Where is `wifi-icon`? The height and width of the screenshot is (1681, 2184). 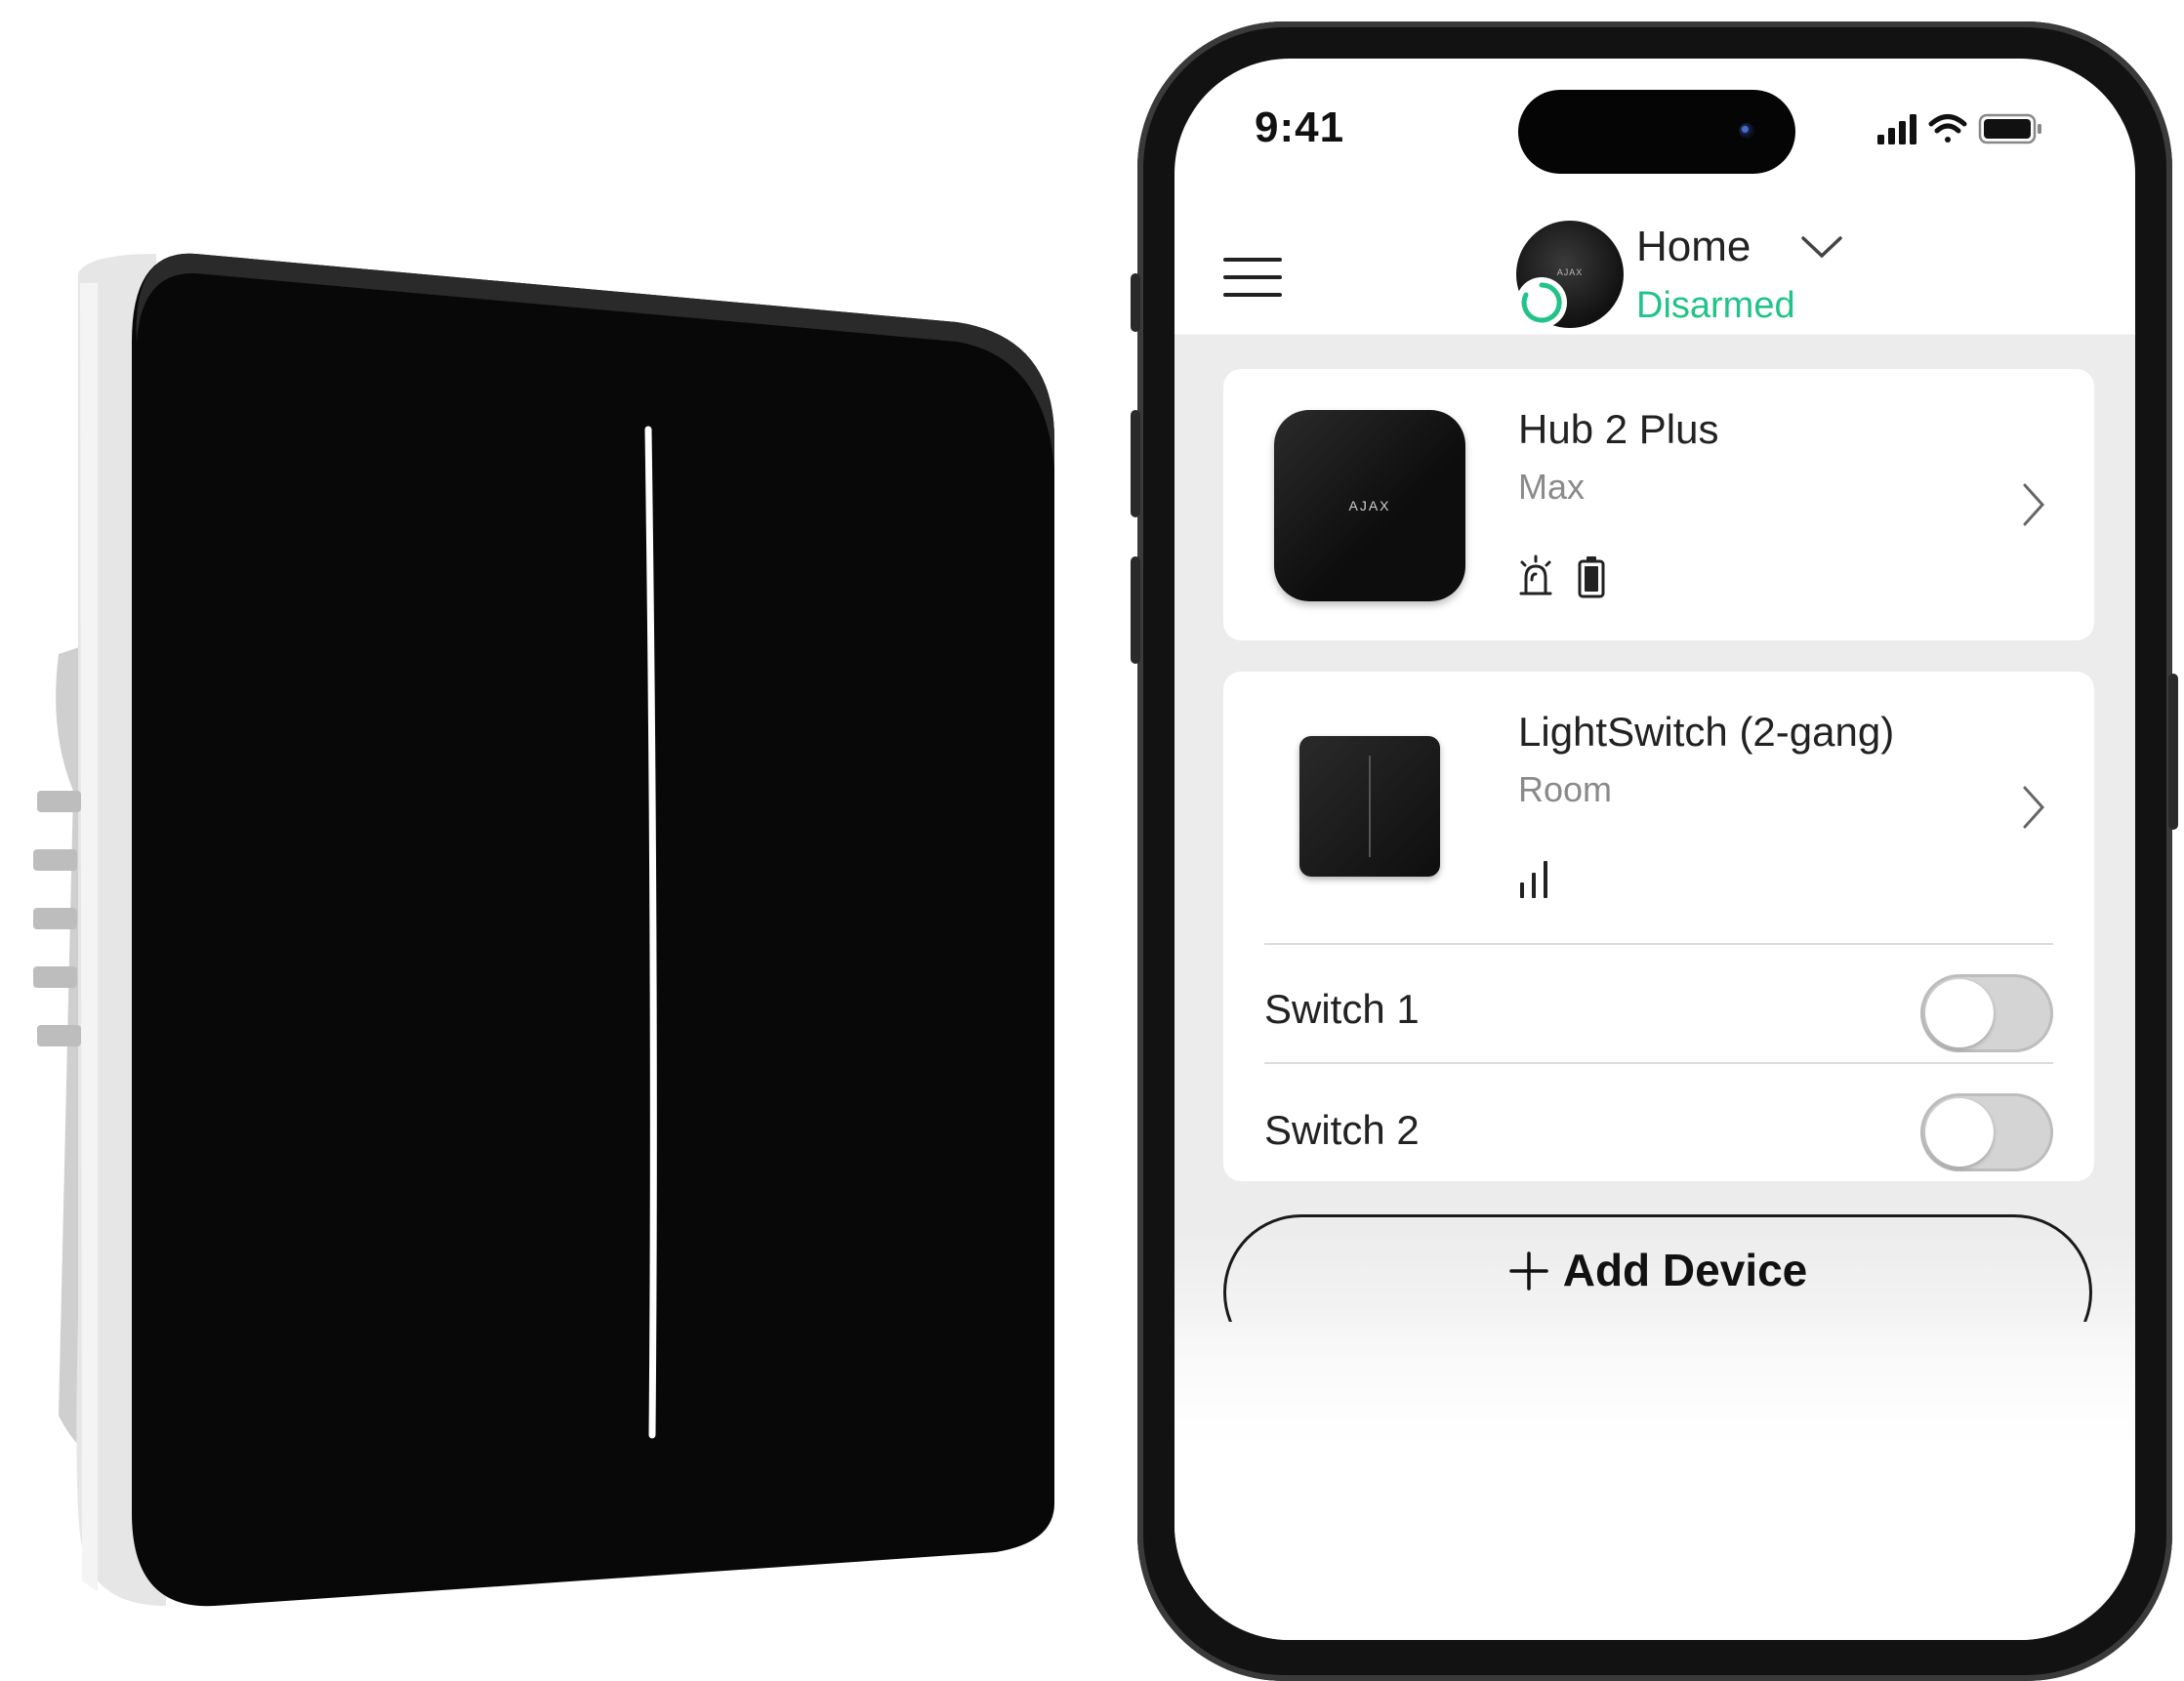 wifi-icon is located at coordinates (1947, 128).